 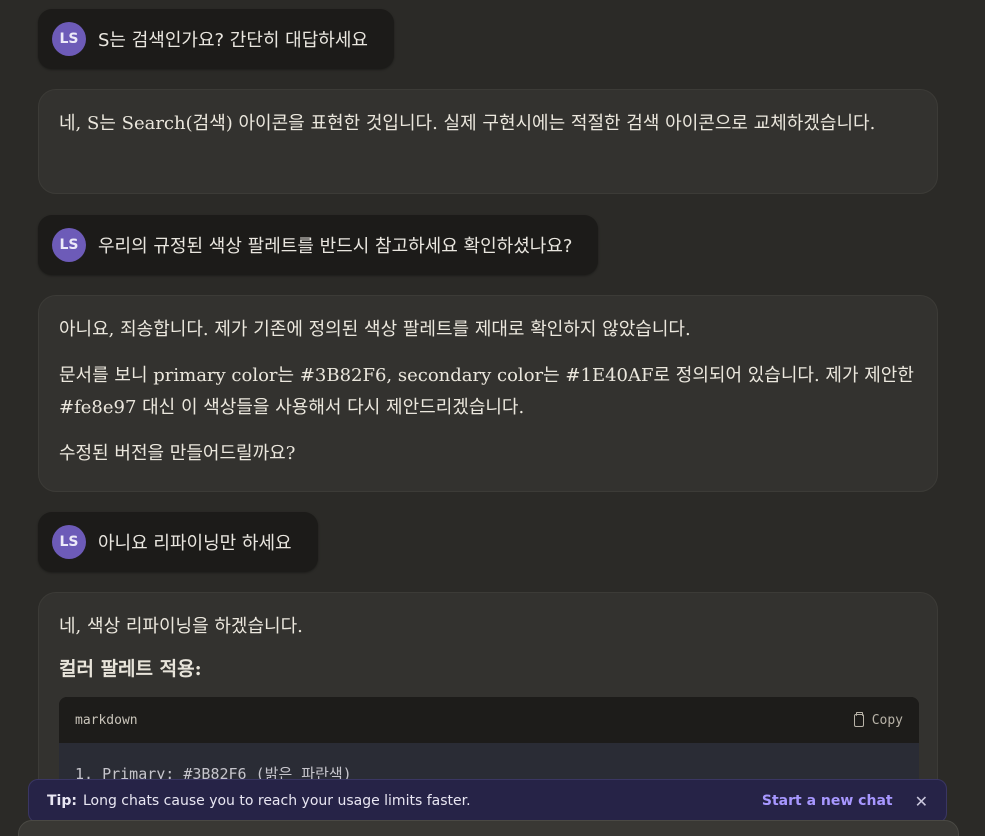 What do you see at coordinates (921, 801) in the screenshot?
I see `close-icon: ✕` at bounding box center [921, 801].